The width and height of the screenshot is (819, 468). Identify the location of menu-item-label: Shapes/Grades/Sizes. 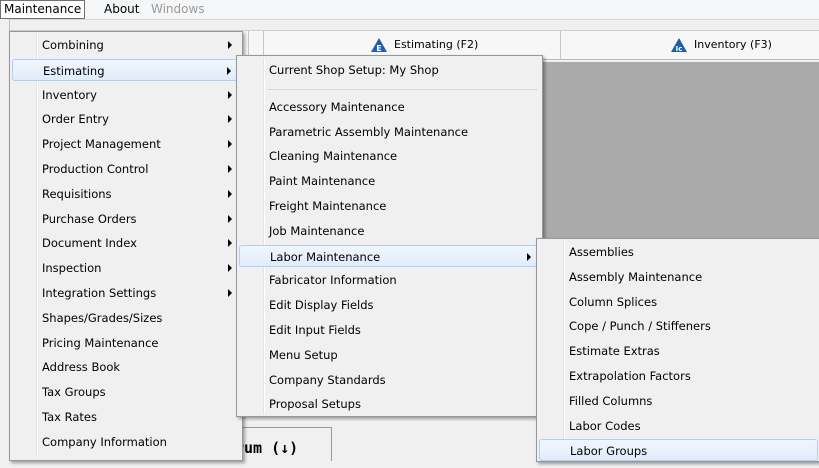
(102, 317).